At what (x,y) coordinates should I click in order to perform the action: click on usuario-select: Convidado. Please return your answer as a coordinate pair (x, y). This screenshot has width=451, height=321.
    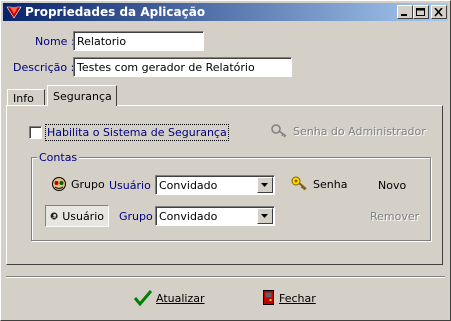
    Looking at the image, I should click on (215, 185).